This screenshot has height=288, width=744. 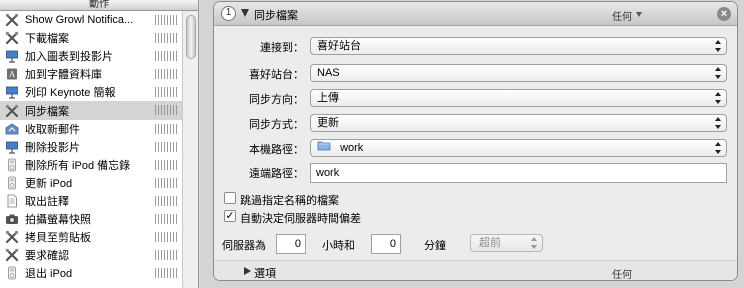 I want to click on action-item: 加入圖表到投影片, so click(x=99, y=56).